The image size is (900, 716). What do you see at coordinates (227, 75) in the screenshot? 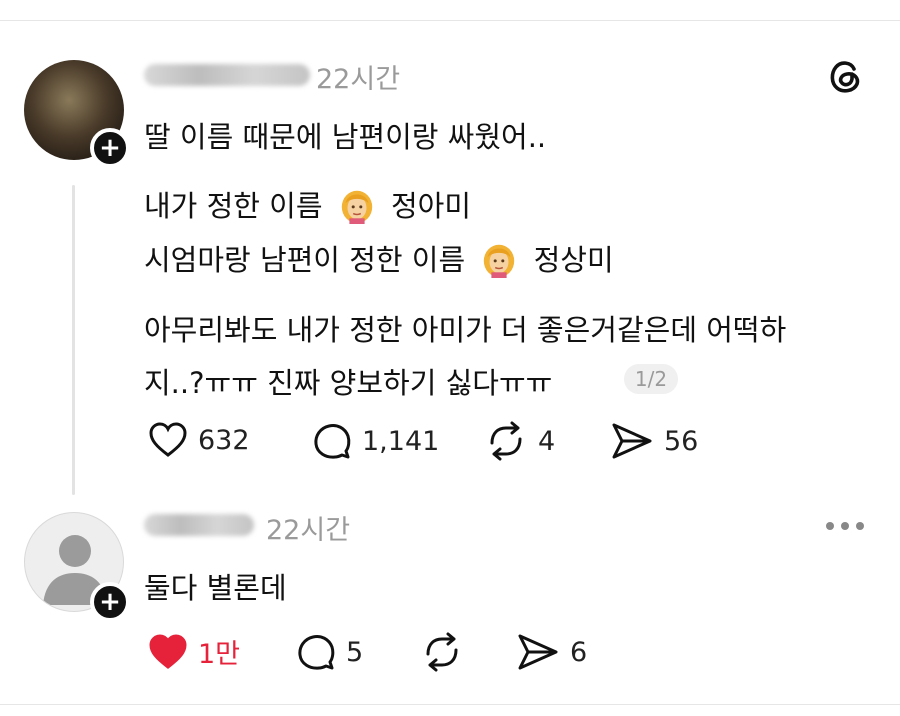
I see `post-author-username-blurred` at bounding box center [227, 75].